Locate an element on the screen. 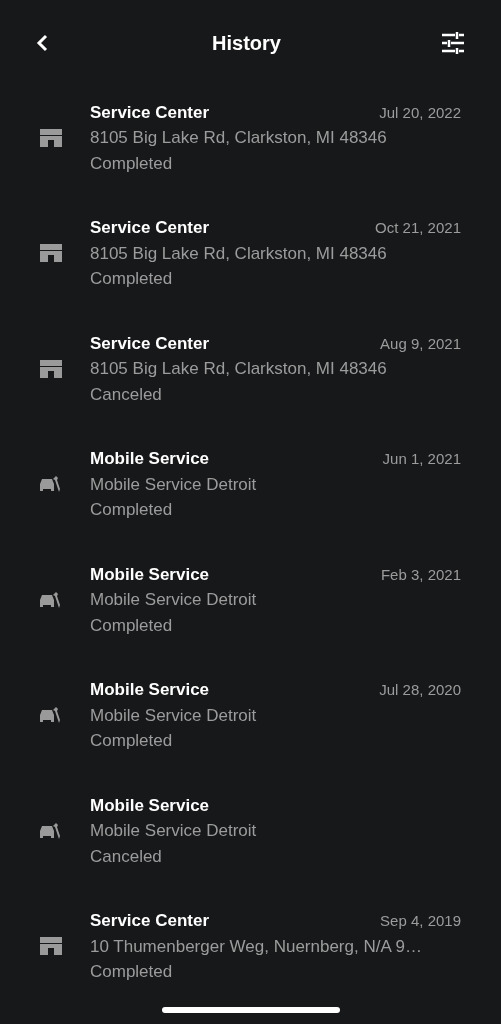 The image size is (501, 1024). page-title: History is located at coordinates (246, 43).